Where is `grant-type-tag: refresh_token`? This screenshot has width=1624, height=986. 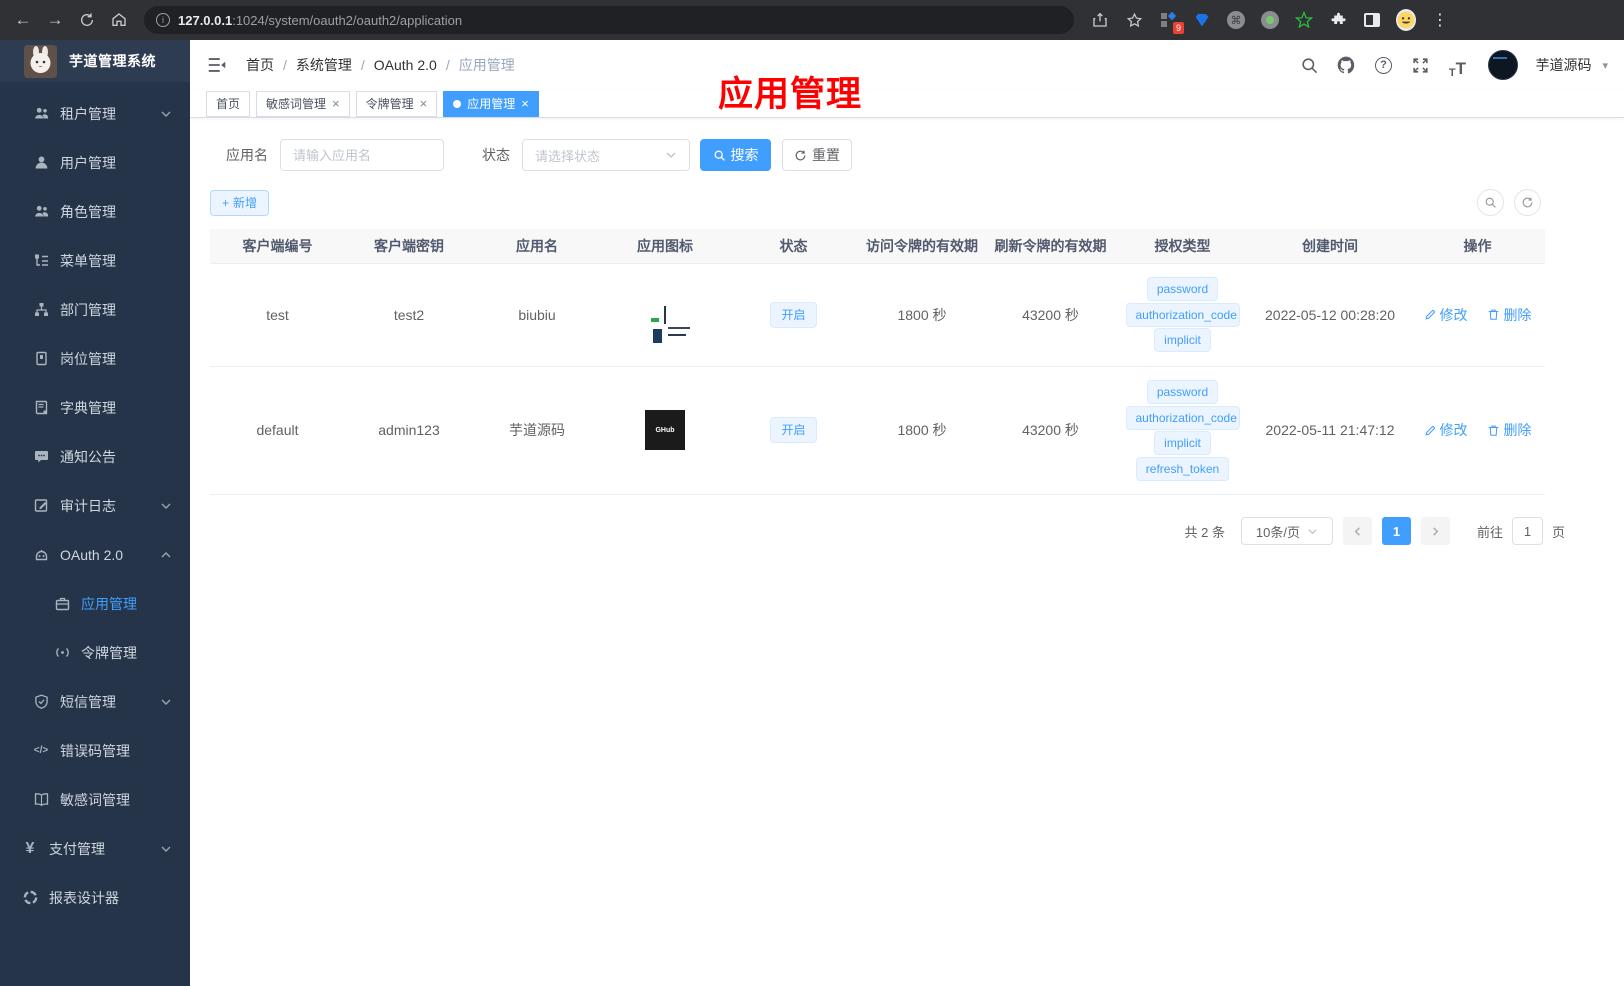 grant-type-tag: refresh_token is located at coordinates (1182, 468).